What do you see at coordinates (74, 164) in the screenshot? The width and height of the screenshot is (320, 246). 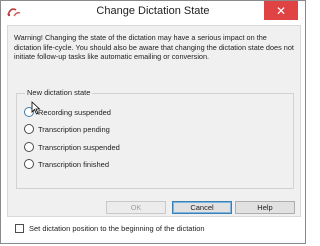 I see `option-label: Transcription finished` at bounding box center [74, 164].